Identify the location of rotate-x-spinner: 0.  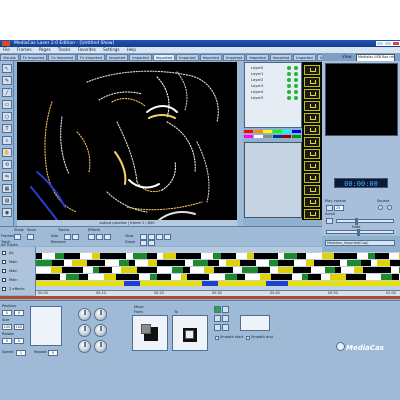
(7, 341).